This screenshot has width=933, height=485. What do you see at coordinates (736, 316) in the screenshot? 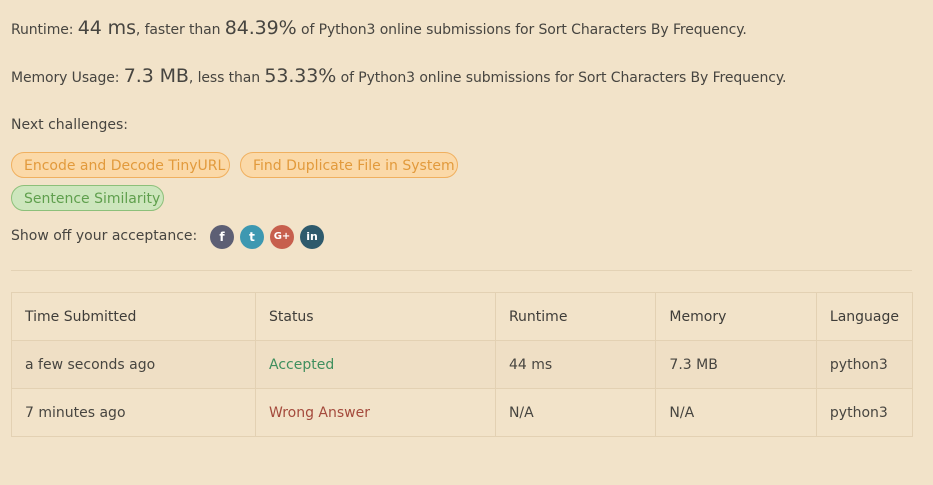
I see `header-memory: Memory` at bounding box center [736, 316].